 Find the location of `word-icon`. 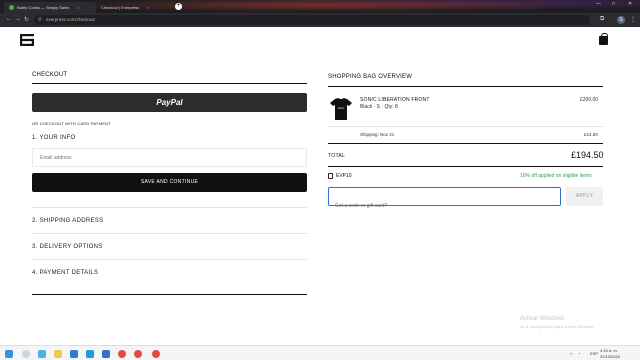

word-icon is located at coordinates (106, 354).